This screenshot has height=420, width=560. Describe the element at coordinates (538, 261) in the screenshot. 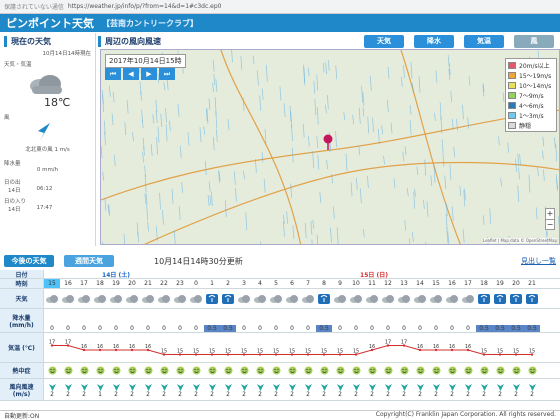

I see `list-link: 見出し一覧` at that location.